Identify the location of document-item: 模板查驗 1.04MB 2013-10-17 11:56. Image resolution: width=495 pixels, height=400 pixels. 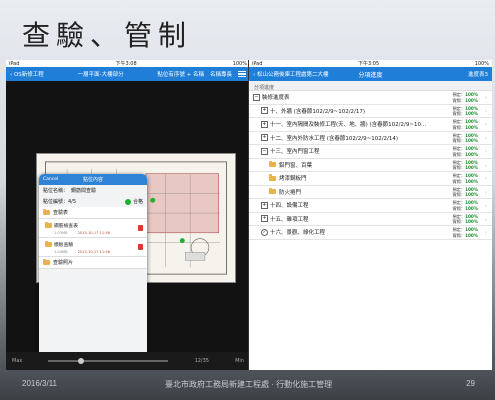
(93, 247).